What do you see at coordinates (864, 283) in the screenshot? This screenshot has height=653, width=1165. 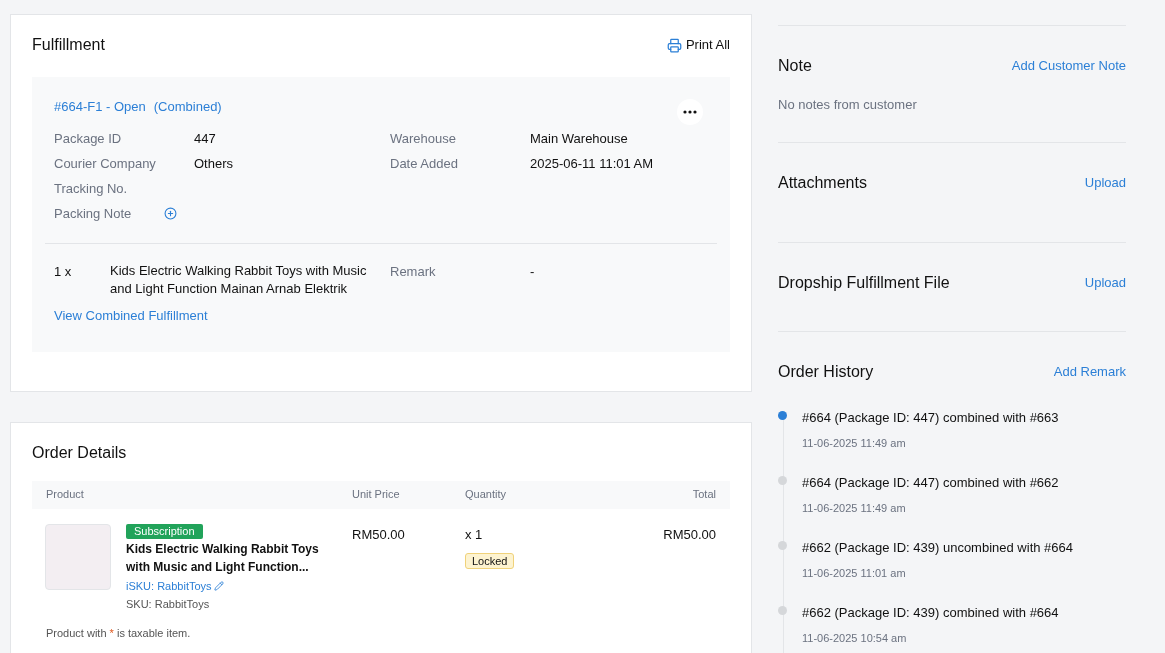 I see `section-title: Dropship Fulfillment File` at bounding box center [864, 283].